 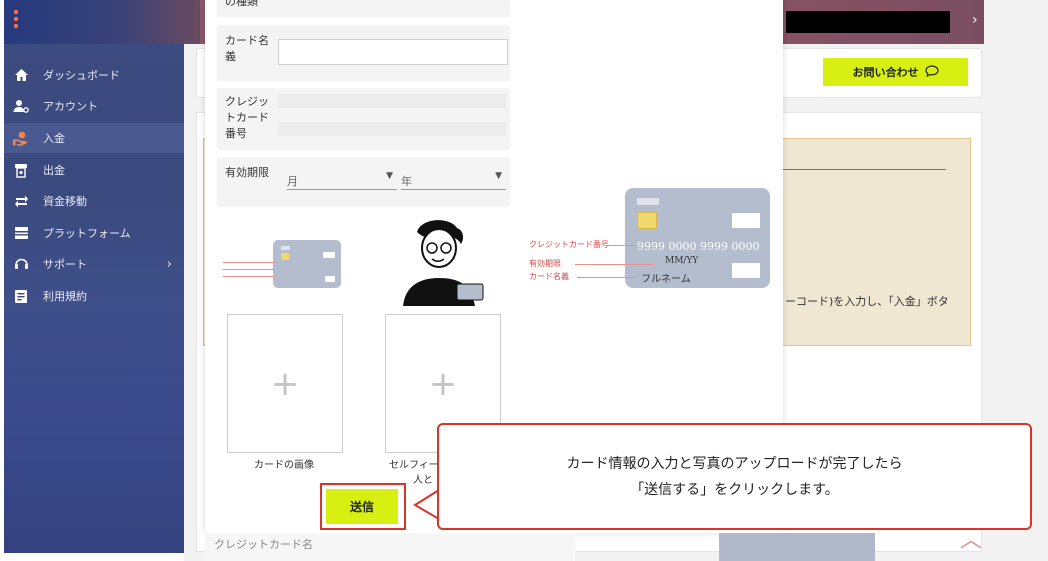 What do you see at coordinates (666, 279) in the screenshot?
I see `card-name-value: フルネーム` at bounding box center [666, 279].